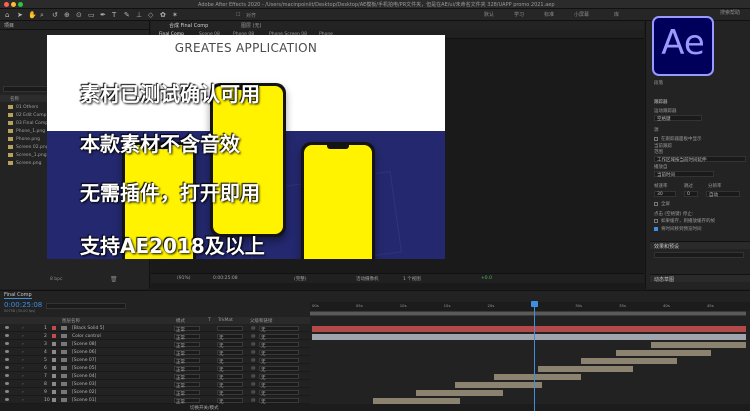 The height and width of the screenshot is (411, 750). Describe the element at coordinates (665, 194) in the screenshot. I see `frame-rate-field: 30` at that location.